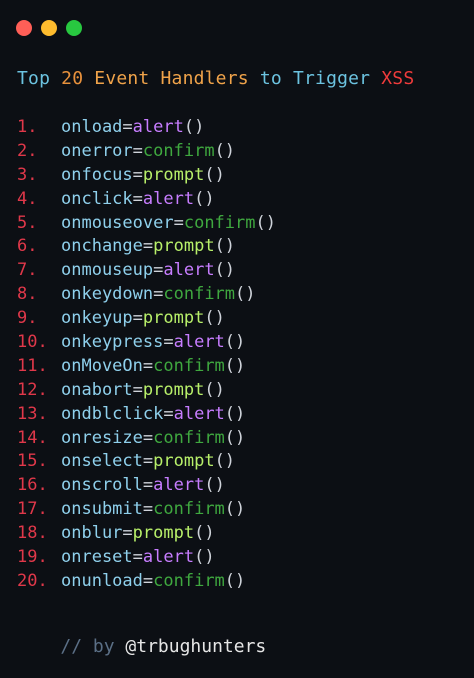 Image resolution: width=474 pixels, height=678 pixels. I want to click on list-item: 9. onkeyup = prompt(), so click(146, 319).